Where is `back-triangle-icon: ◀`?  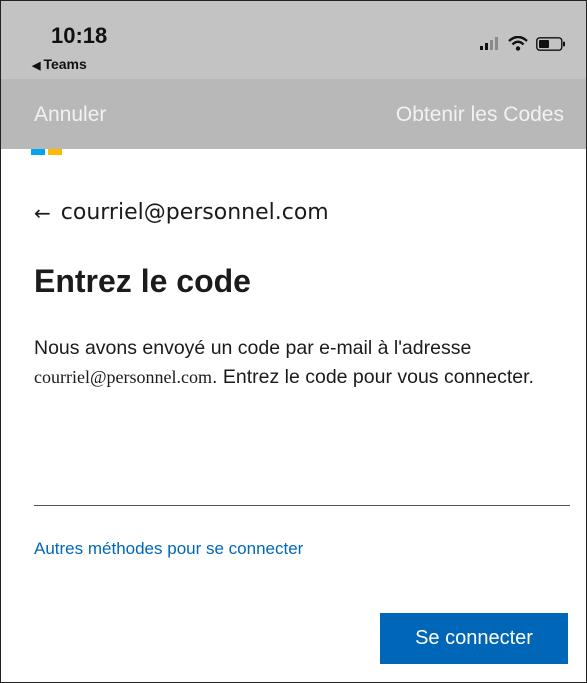
back-triangle-icon: ◀ is located at coordinates (36, 66).